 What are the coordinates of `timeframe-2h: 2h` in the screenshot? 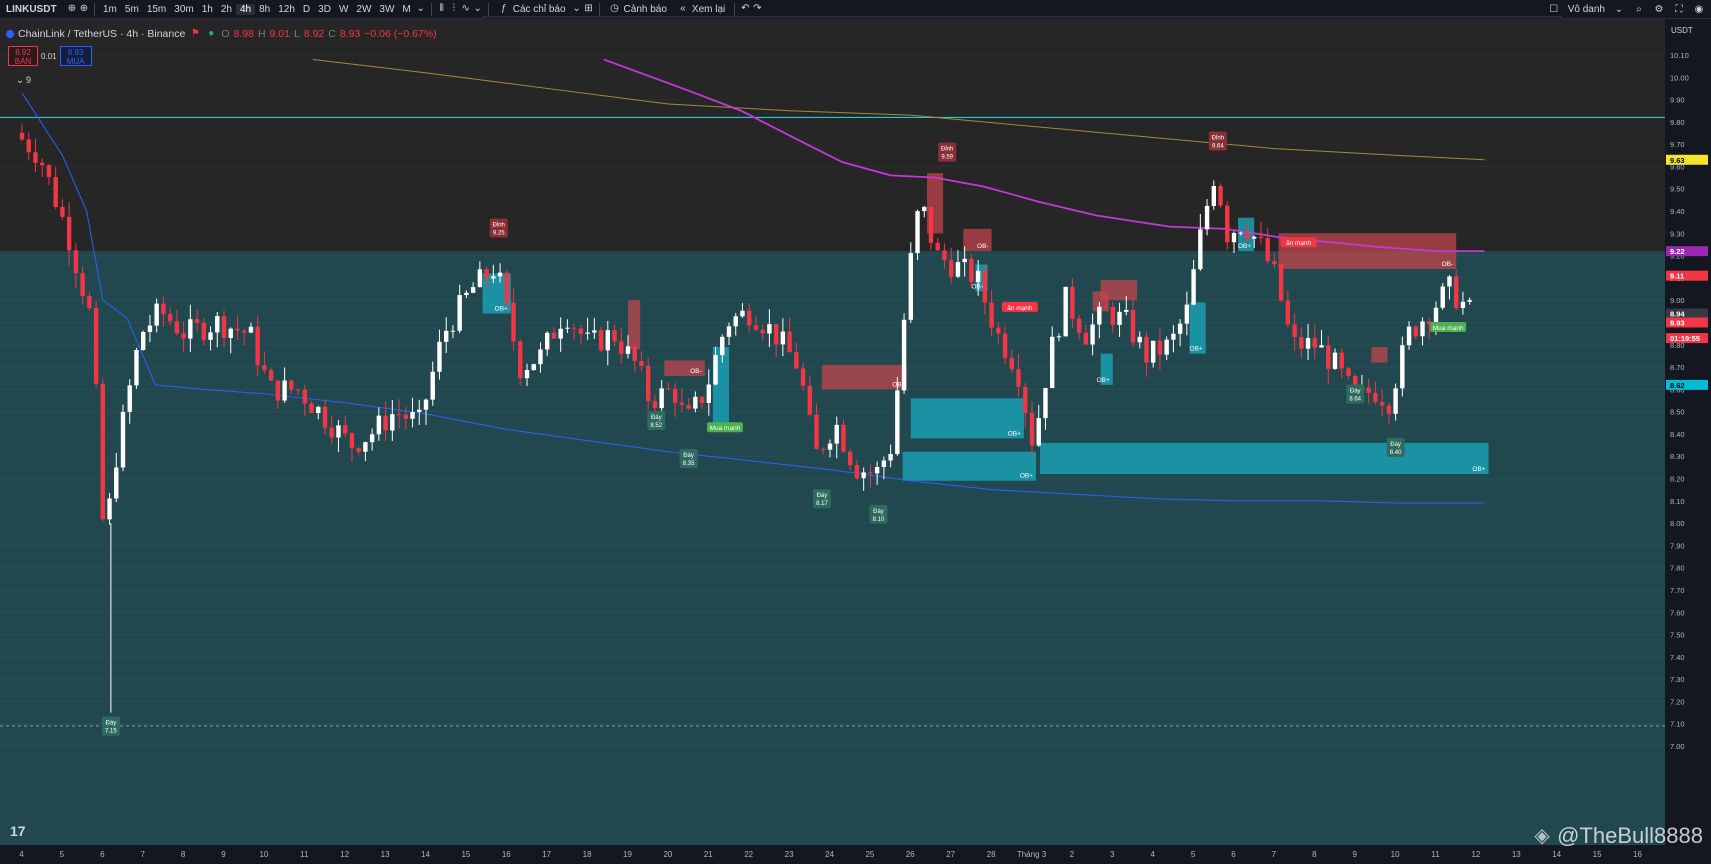 It's located at (226, 9).